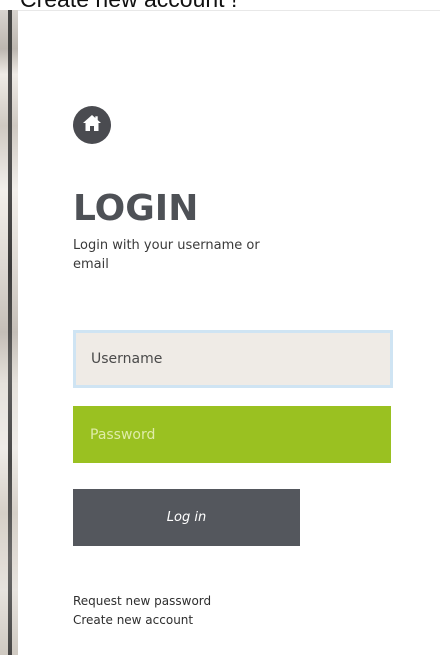 The height and width of the screenshot is (656, 440). Describe the element at coordinates (136, 208) in the screenshot. I see `page-title: LOGIN` at that location.